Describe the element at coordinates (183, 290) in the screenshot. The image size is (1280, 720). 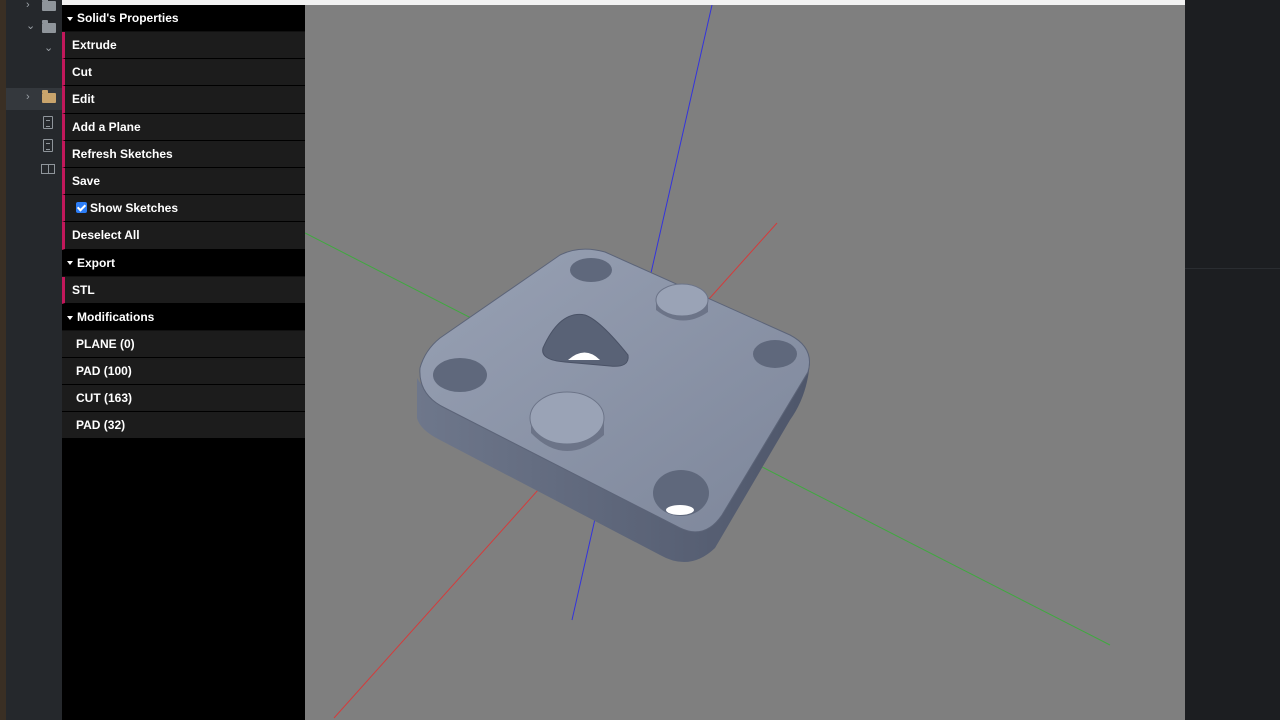
I see `export-stl-button: STL` at that location.